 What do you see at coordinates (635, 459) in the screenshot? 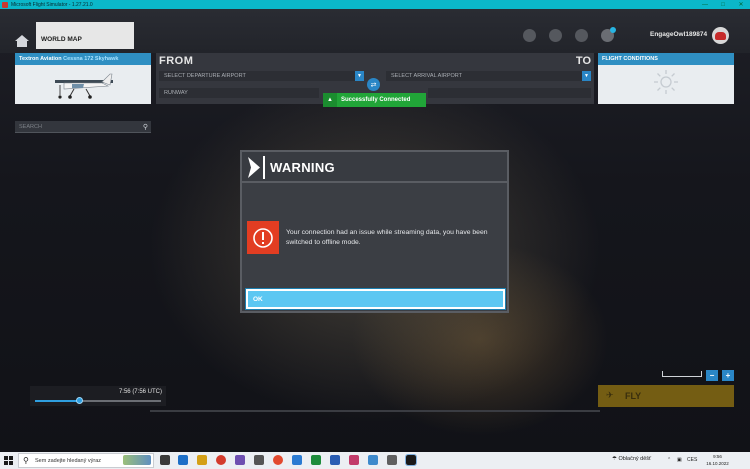
I see `weather-text: Oblačný děšť` at bounding box center [635, 459].